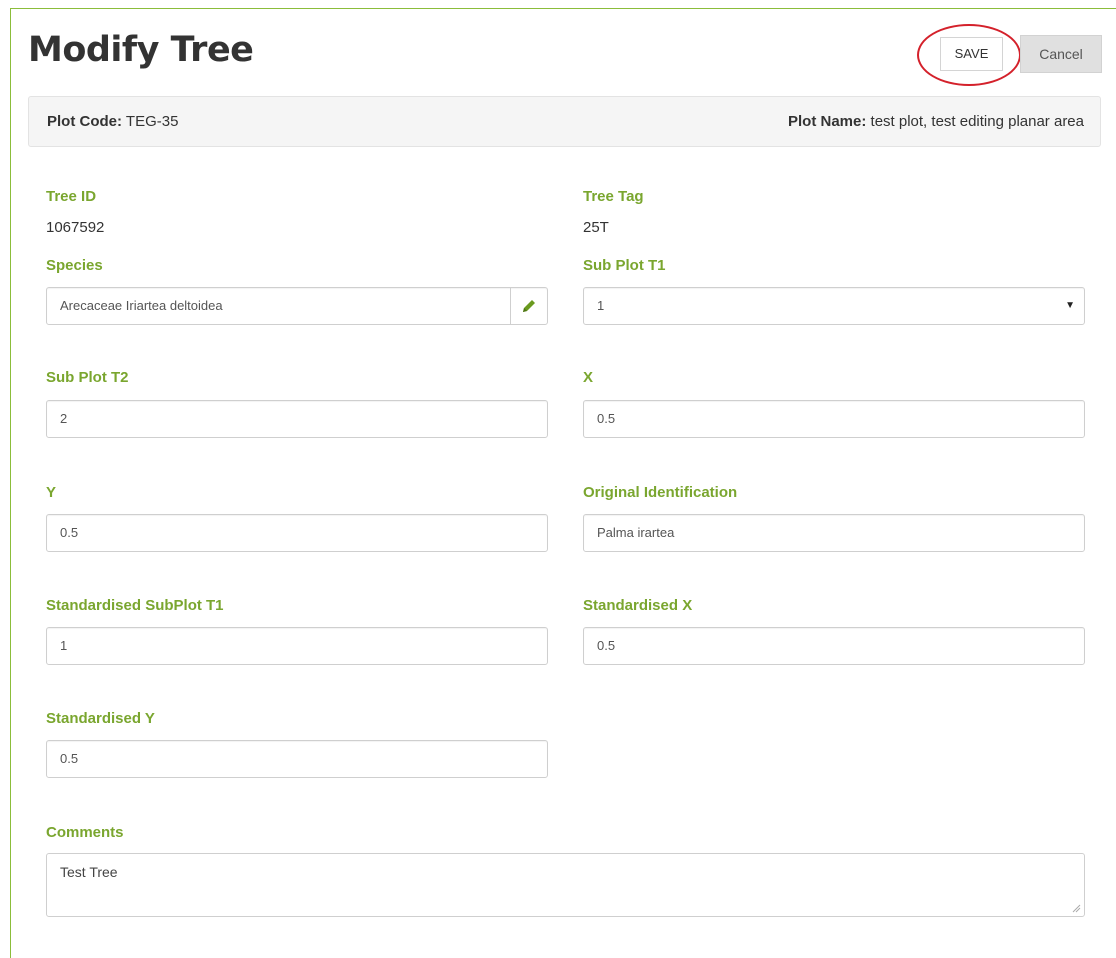 This screenshot has width=1116, height=958. Describe the element at coordinates (71, 196) in the screenshot. I see `tree-id-label: Tree ID` at that location.